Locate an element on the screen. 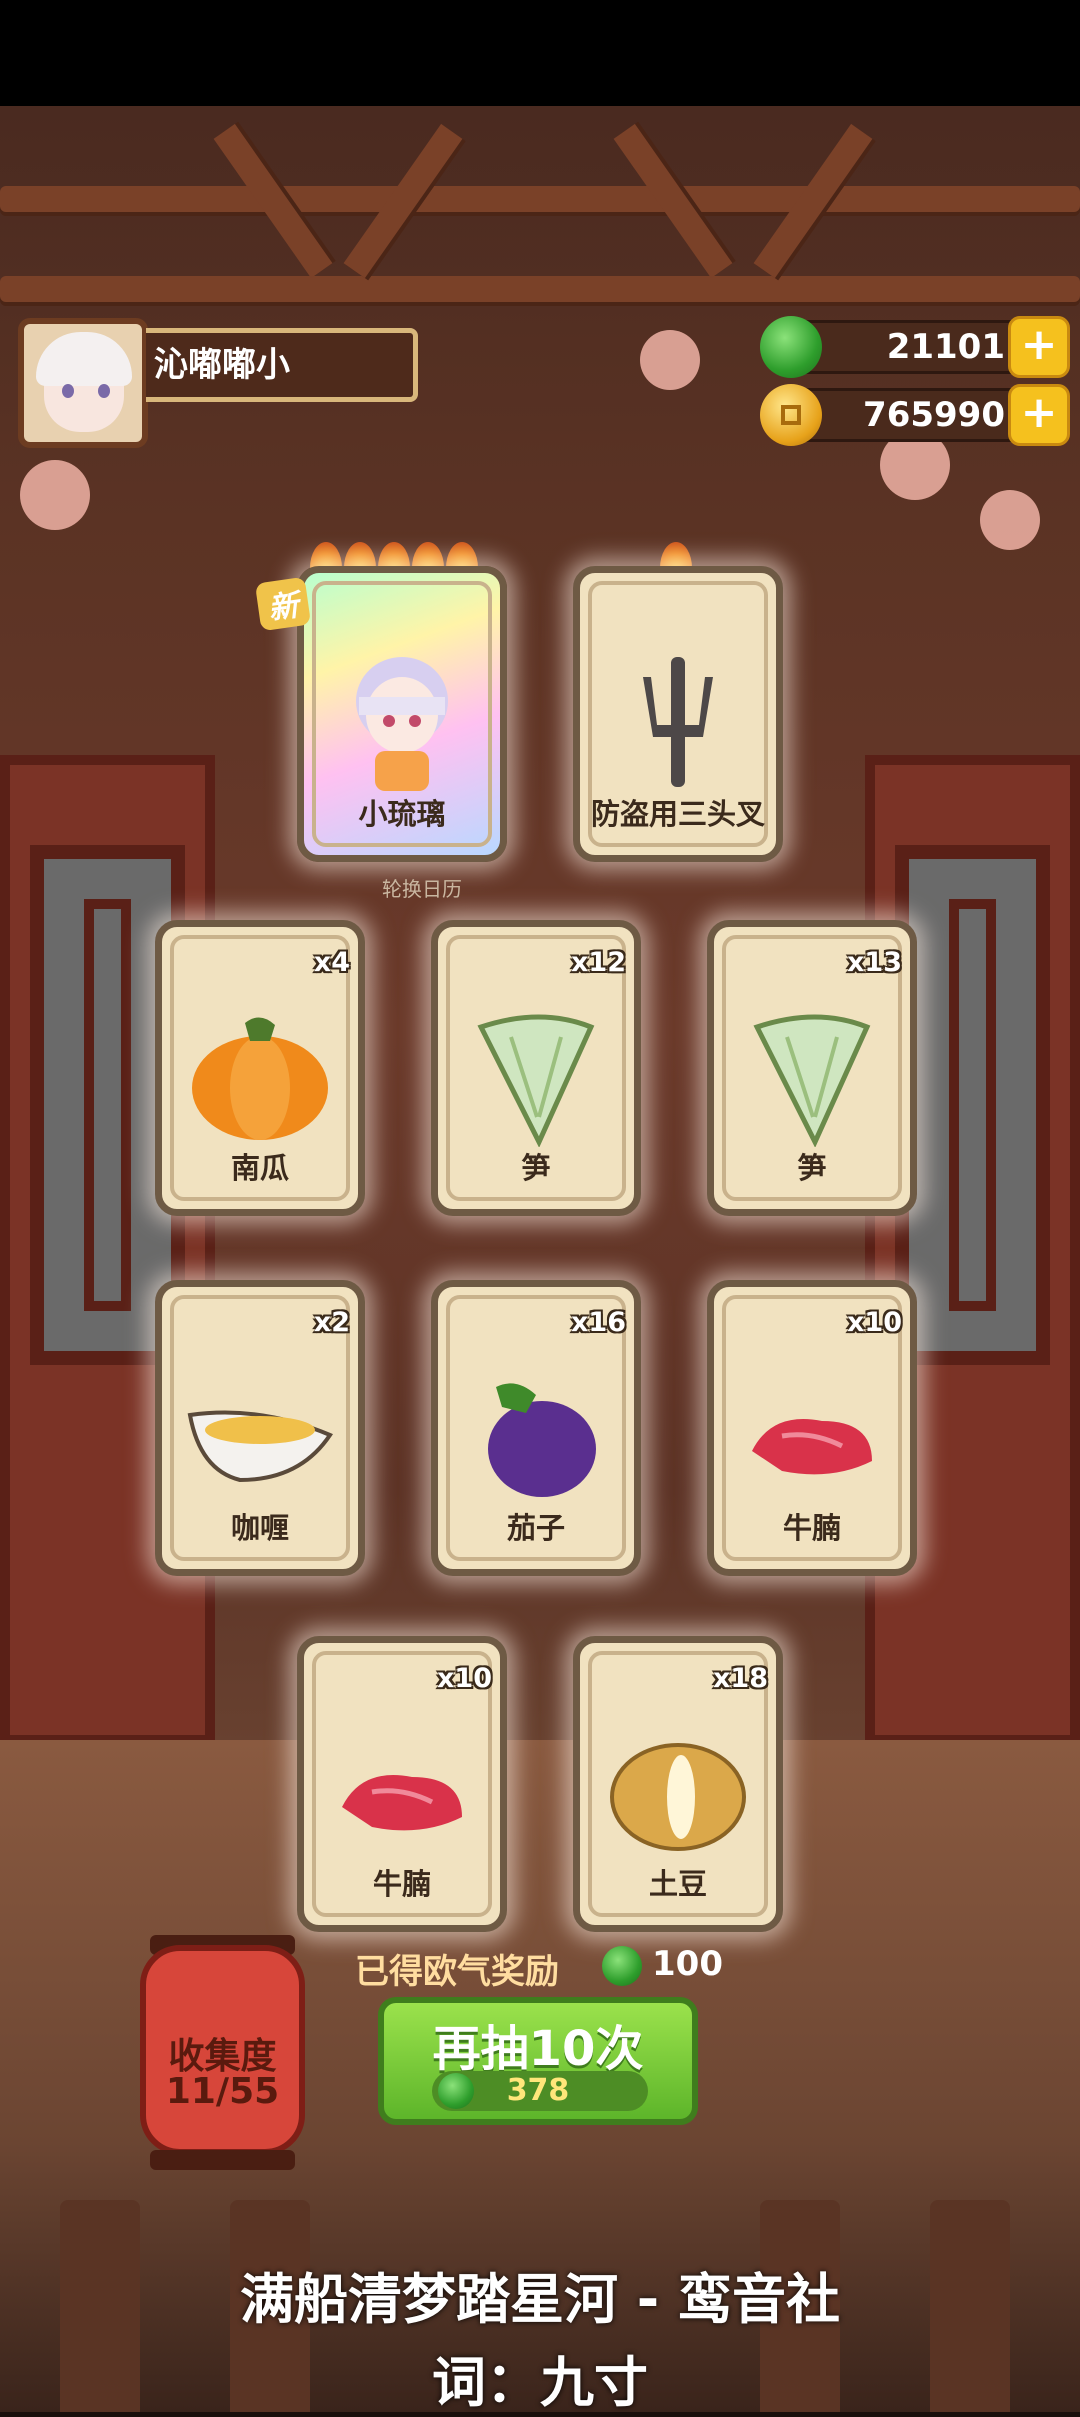 This screenshot has width=1080, height=2417. card-label: 防盗用三头叉 is located at coordinates (677, 814).